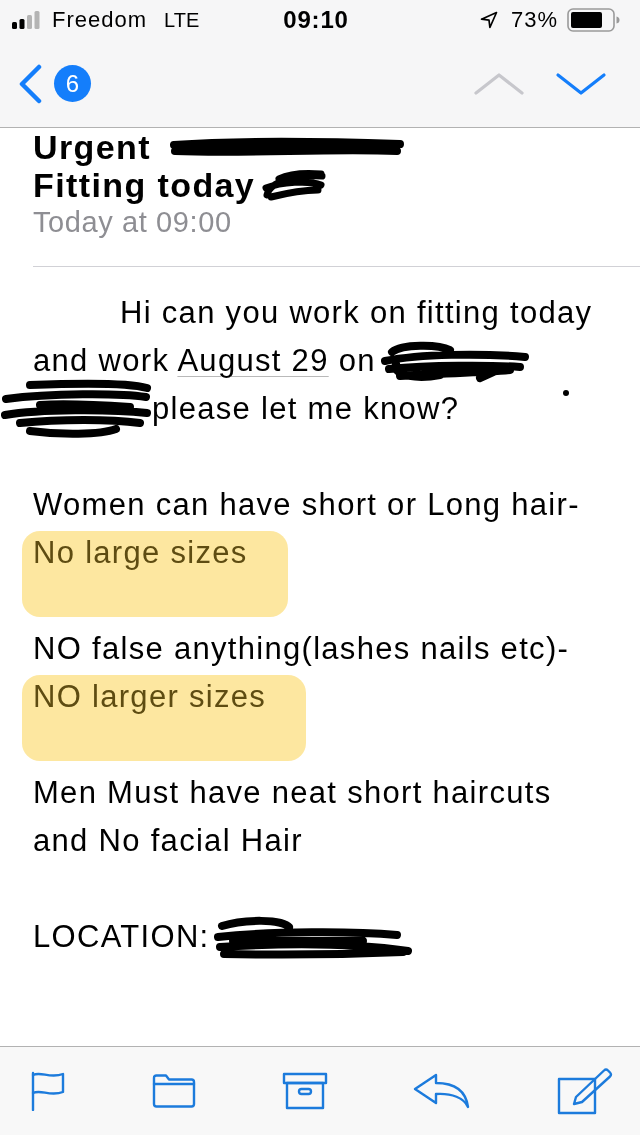 This screenshot has width=640, height=1135. I want to click on battery-icon, so click(593, 20).